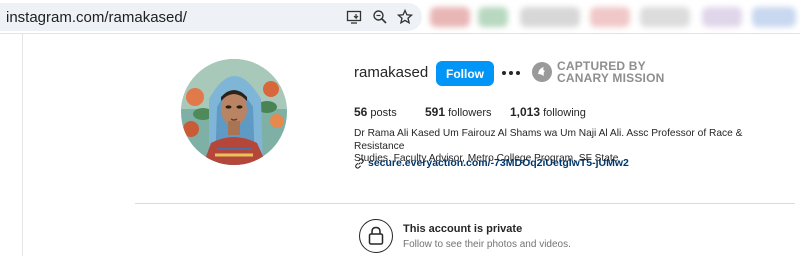  Describe the element at coordinates (354, 17) in the screenshot. I see `install-app-icon` at that location.